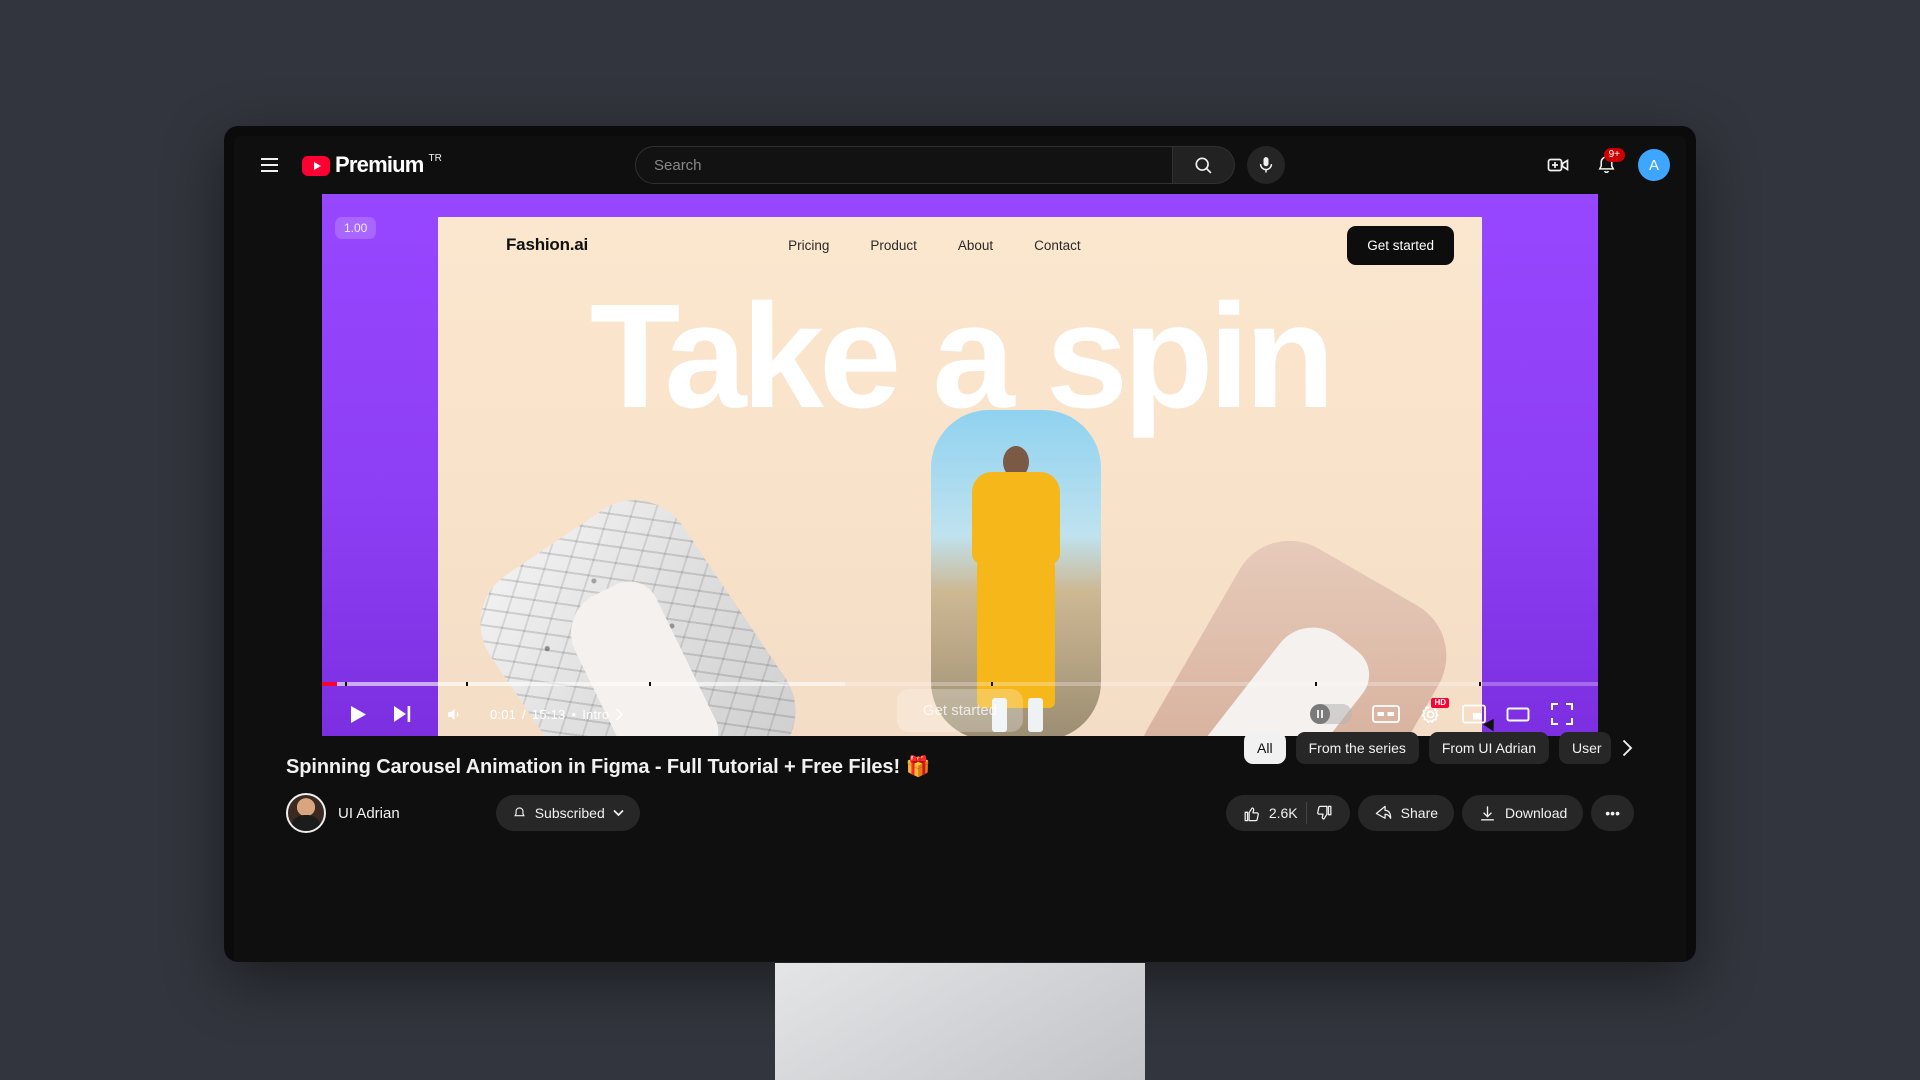 The height and width of the screenshot is (1080, 1920). What do you see at coordinates (1585, 748) in the screenshot?
I see `chip-user: User` at bounding box center [1585, 748].